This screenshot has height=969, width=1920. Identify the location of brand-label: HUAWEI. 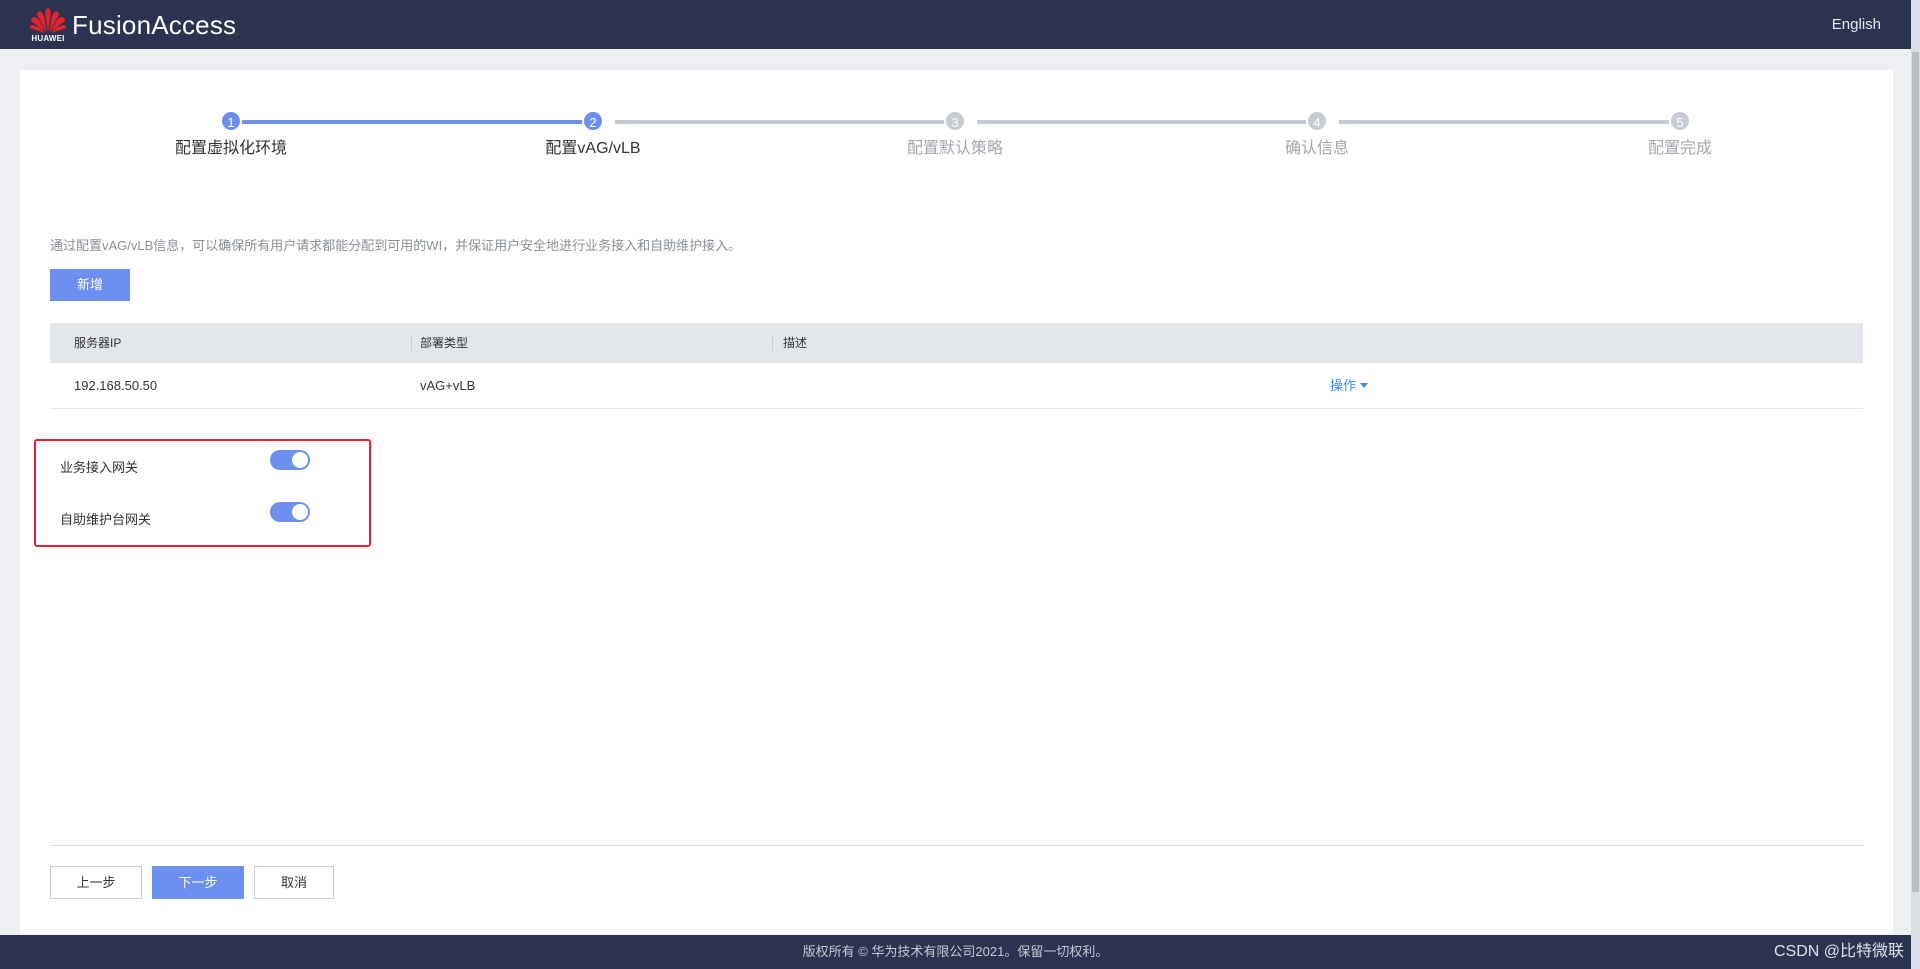
(48, 38).